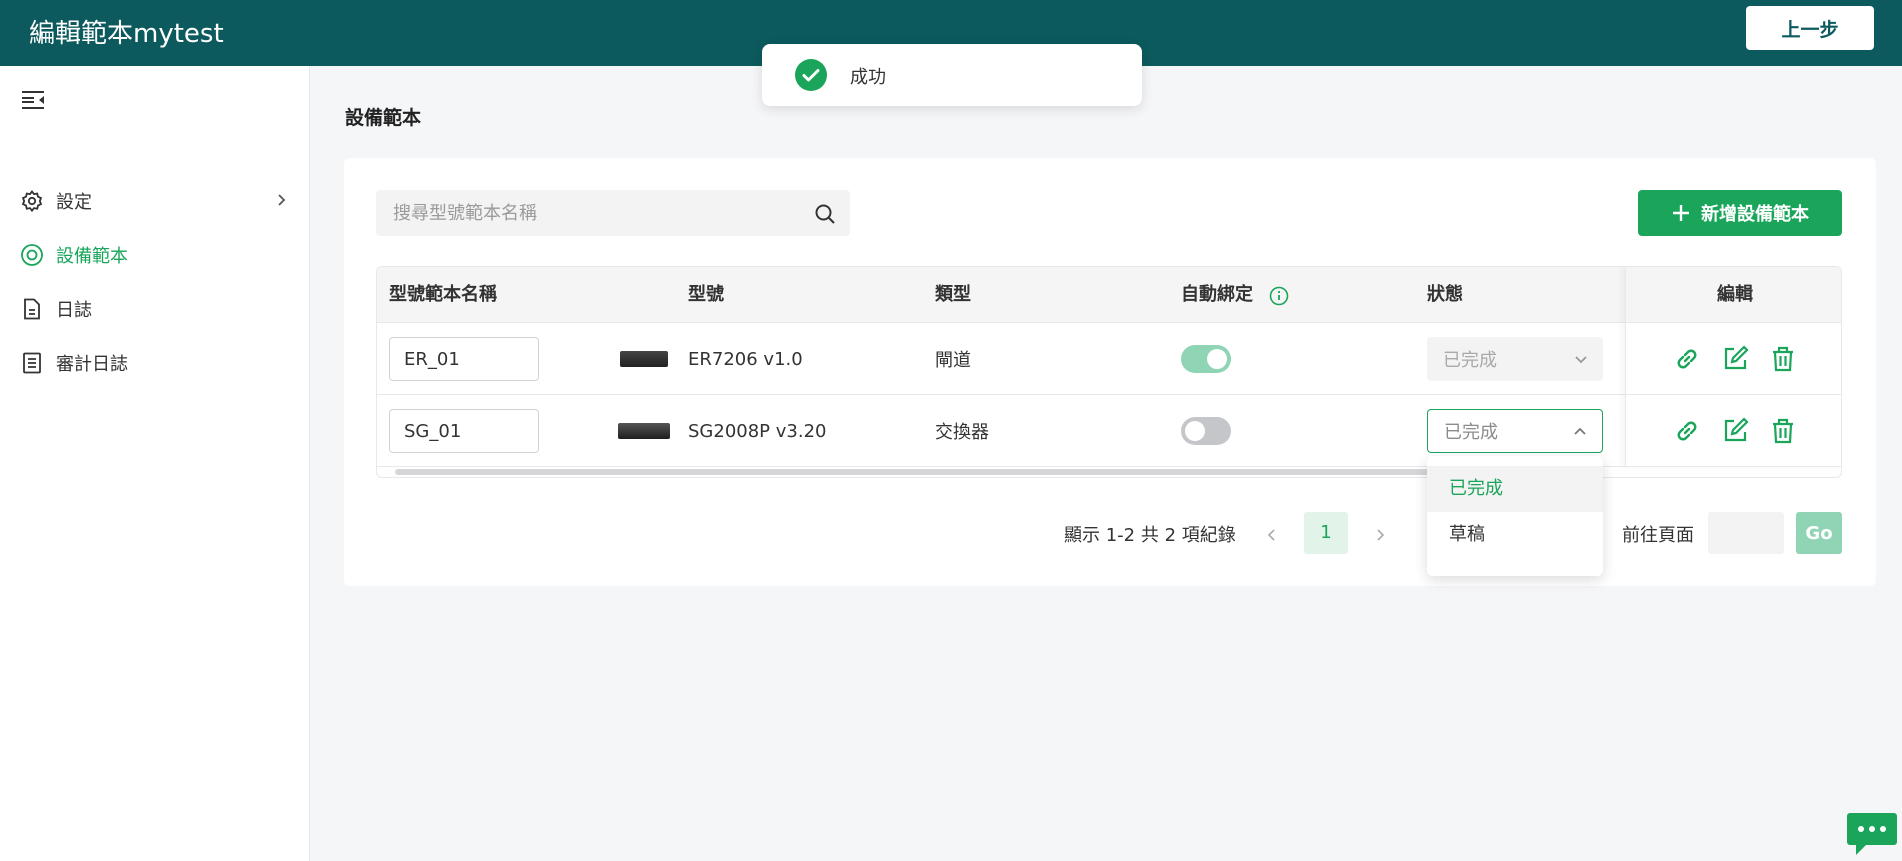  What do you see at coordinates (1681, 213) in the screenshot?
I see `plus-icon` at bounding box center [1681, 213].